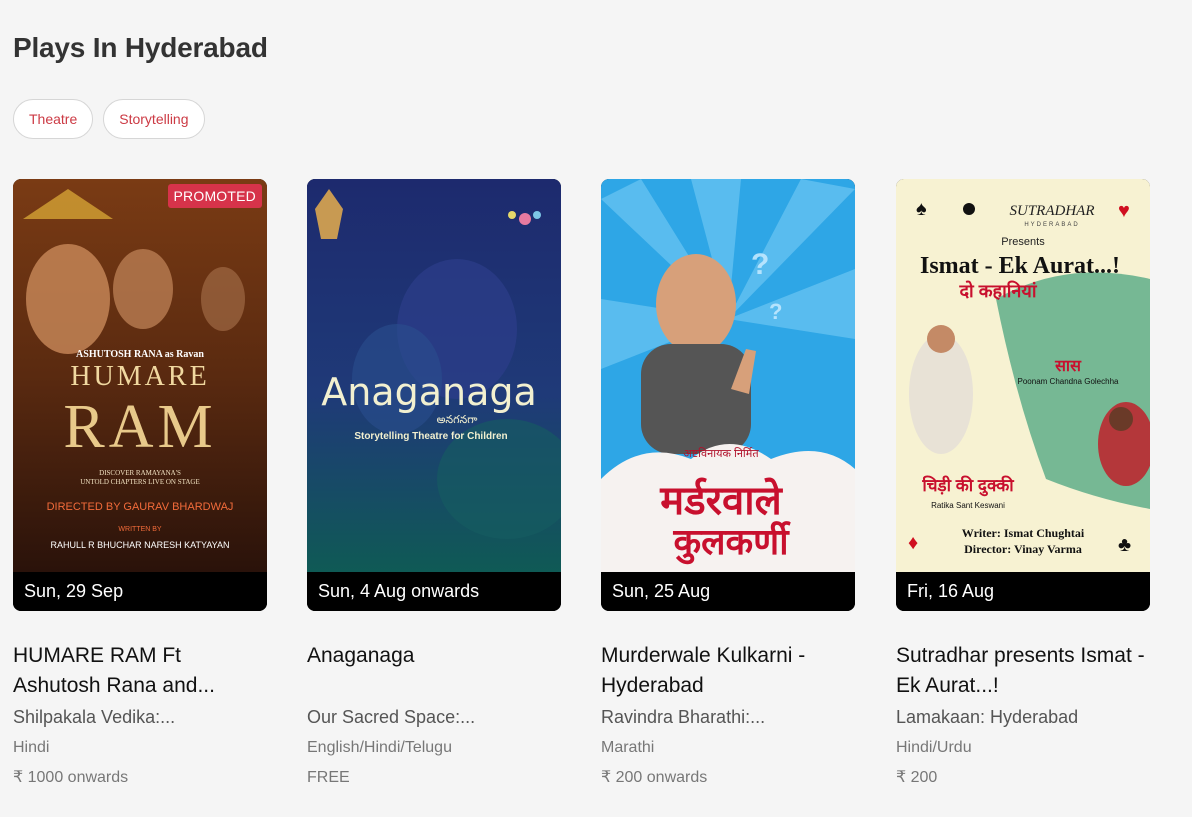 Image resolution: width=1192 pixels, height=817 pixels. I want to click on poster-text: RAM, so click(139, 427).